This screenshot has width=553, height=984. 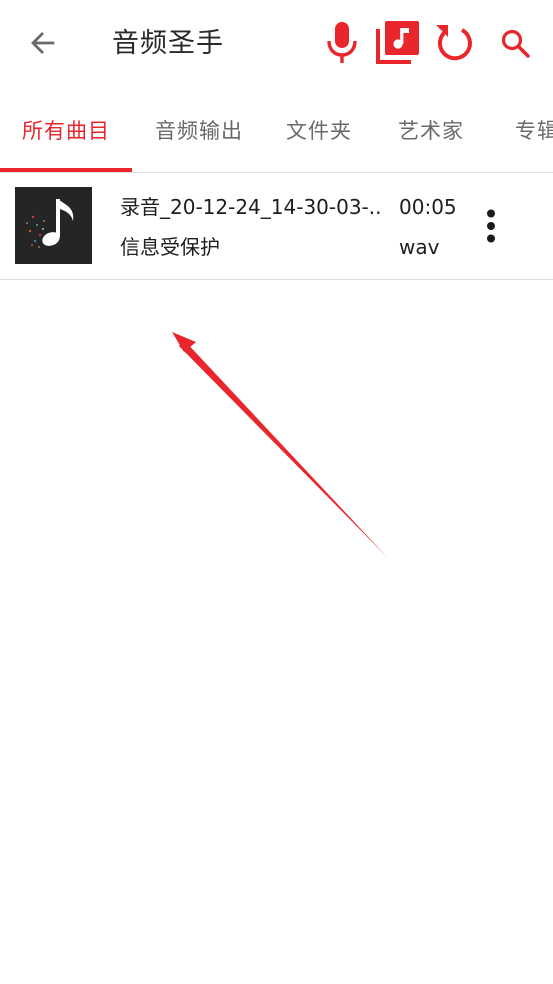 I want to click on microphone-icon, so click(x=342, y=42).